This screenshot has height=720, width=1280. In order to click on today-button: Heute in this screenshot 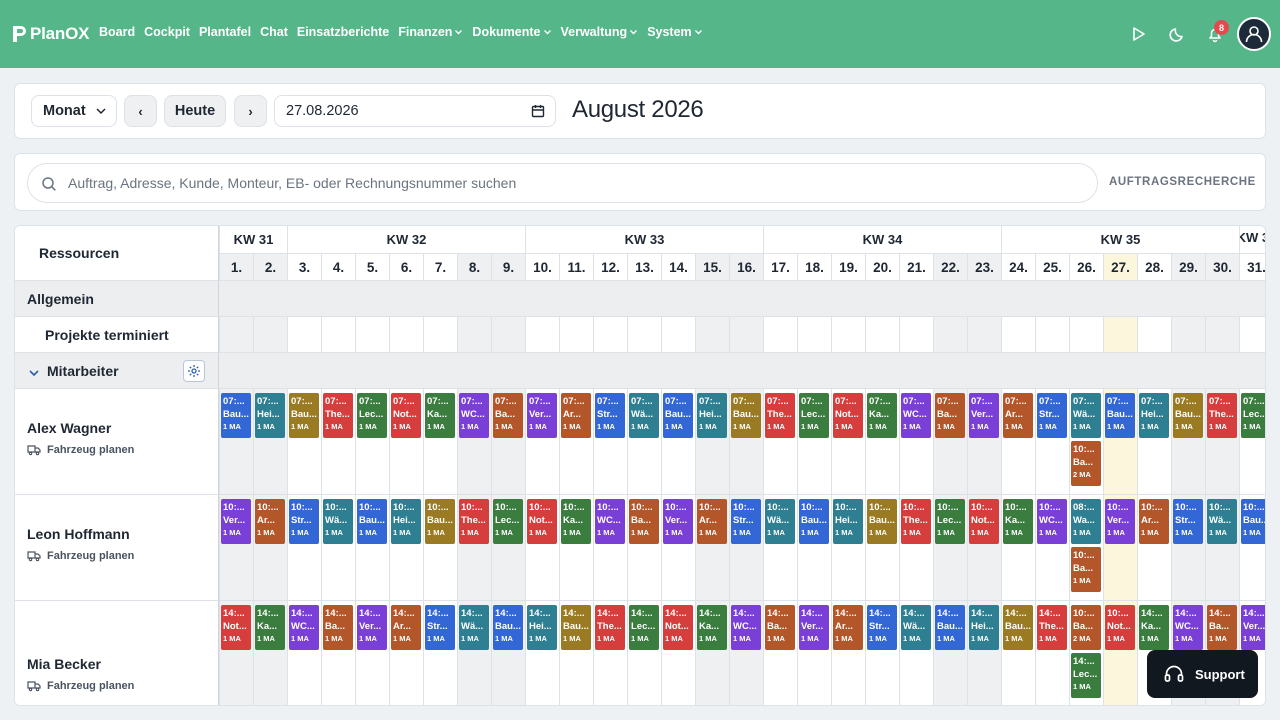, I will do `click(195, 111)`.